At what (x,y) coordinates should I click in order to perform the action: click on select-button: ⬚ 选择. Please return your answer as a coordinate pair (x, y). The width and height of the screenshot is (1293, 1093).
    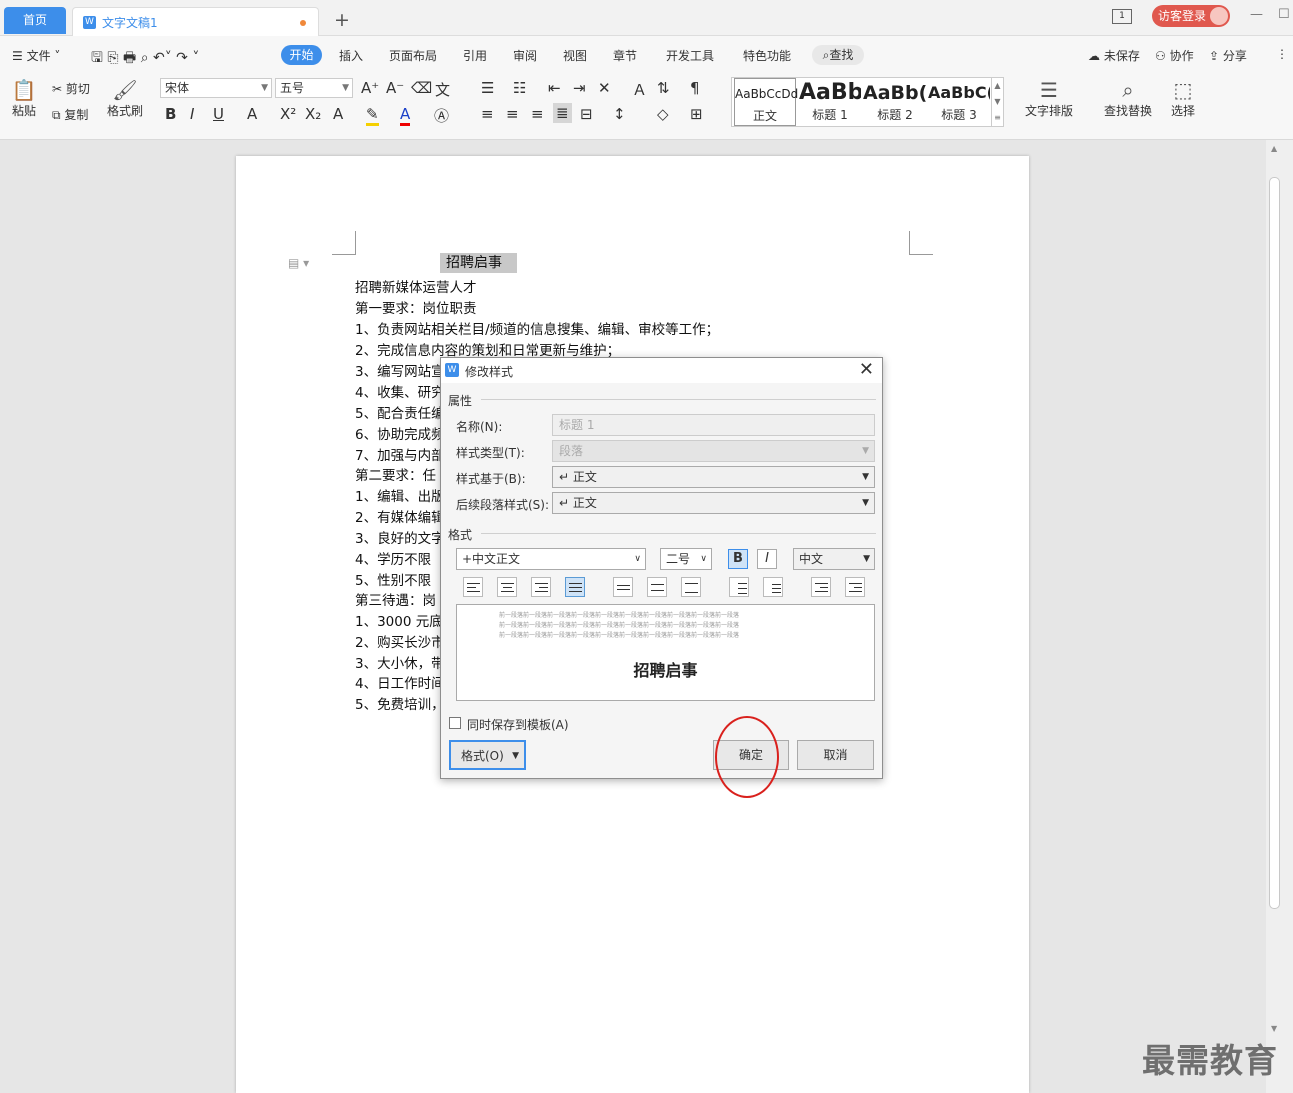
    Looking at the image, I should click on (1183, 98).